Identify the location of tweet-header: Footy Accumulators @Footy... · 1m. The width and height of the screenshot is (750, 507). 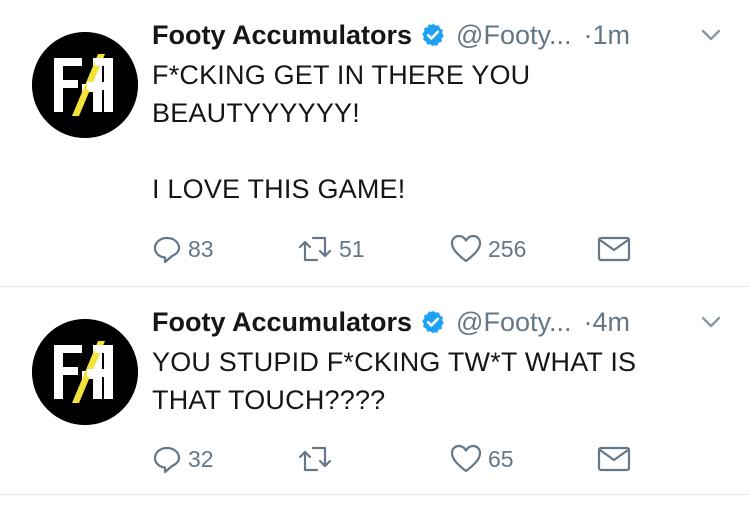
(391, 35).